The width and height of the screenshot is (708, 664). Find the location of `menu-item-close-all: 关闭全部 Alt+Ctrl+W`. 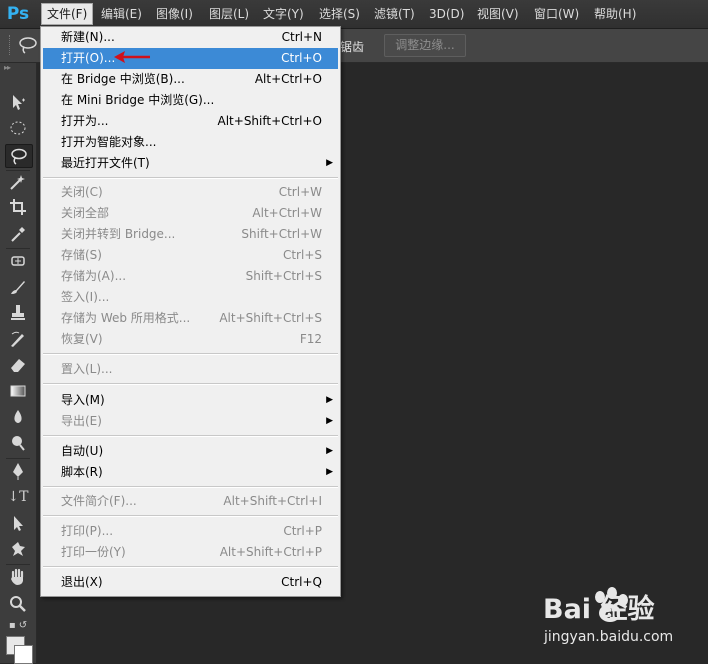

menu-item-close-all: 关闭全部 Alt+Ctrl+W is located at coordinates (190, 213).